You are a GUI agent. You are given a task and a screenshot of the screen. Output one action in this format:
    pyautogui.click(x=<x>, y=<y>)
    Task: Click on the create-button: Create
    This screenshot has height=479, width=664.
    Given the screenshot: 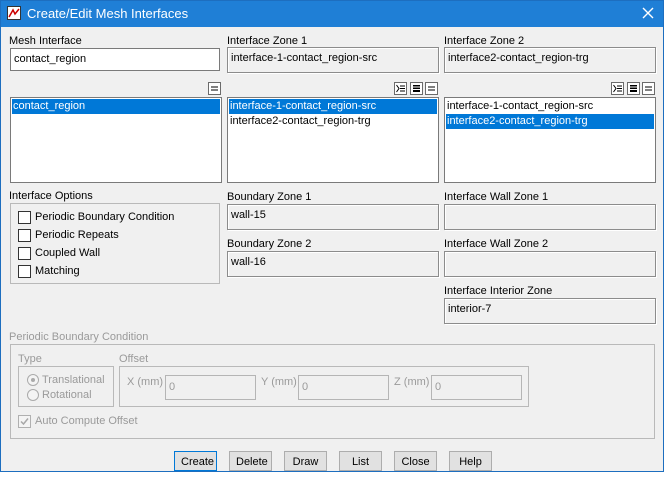 What is the action you would take?
    pyautogui.click(x=195, y=461)
    